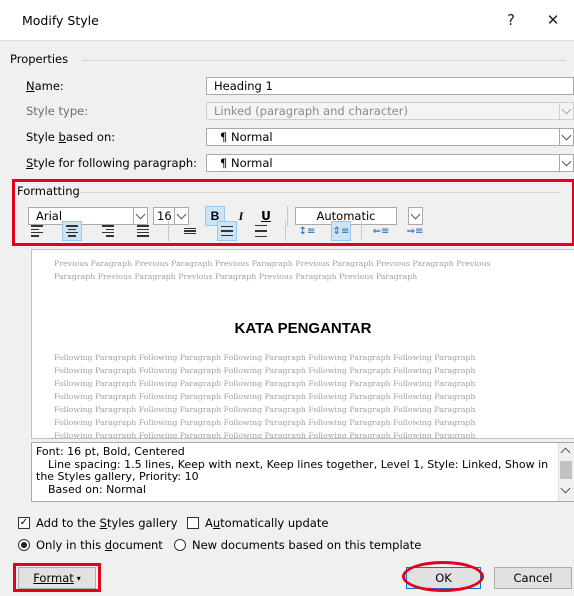 This screenshot has height=596, width=574. I want to click on add-to-gallery-checkbox: ✓, so click(24, 523).